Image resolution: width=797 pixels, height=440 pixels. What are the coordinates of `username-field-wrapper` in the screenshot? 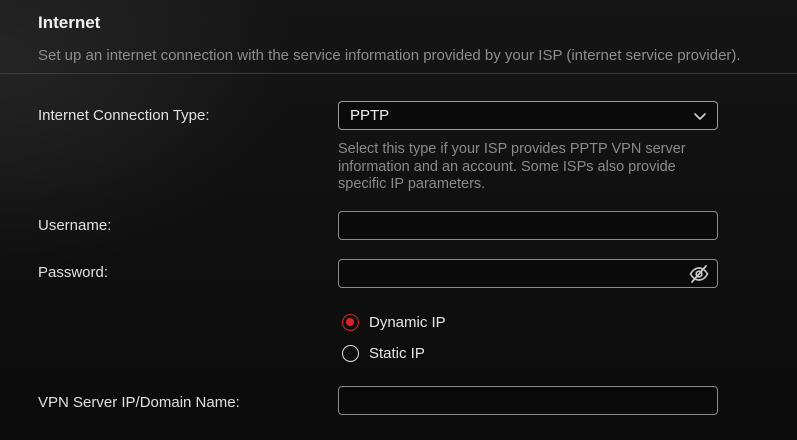 It's located at (528, 225).